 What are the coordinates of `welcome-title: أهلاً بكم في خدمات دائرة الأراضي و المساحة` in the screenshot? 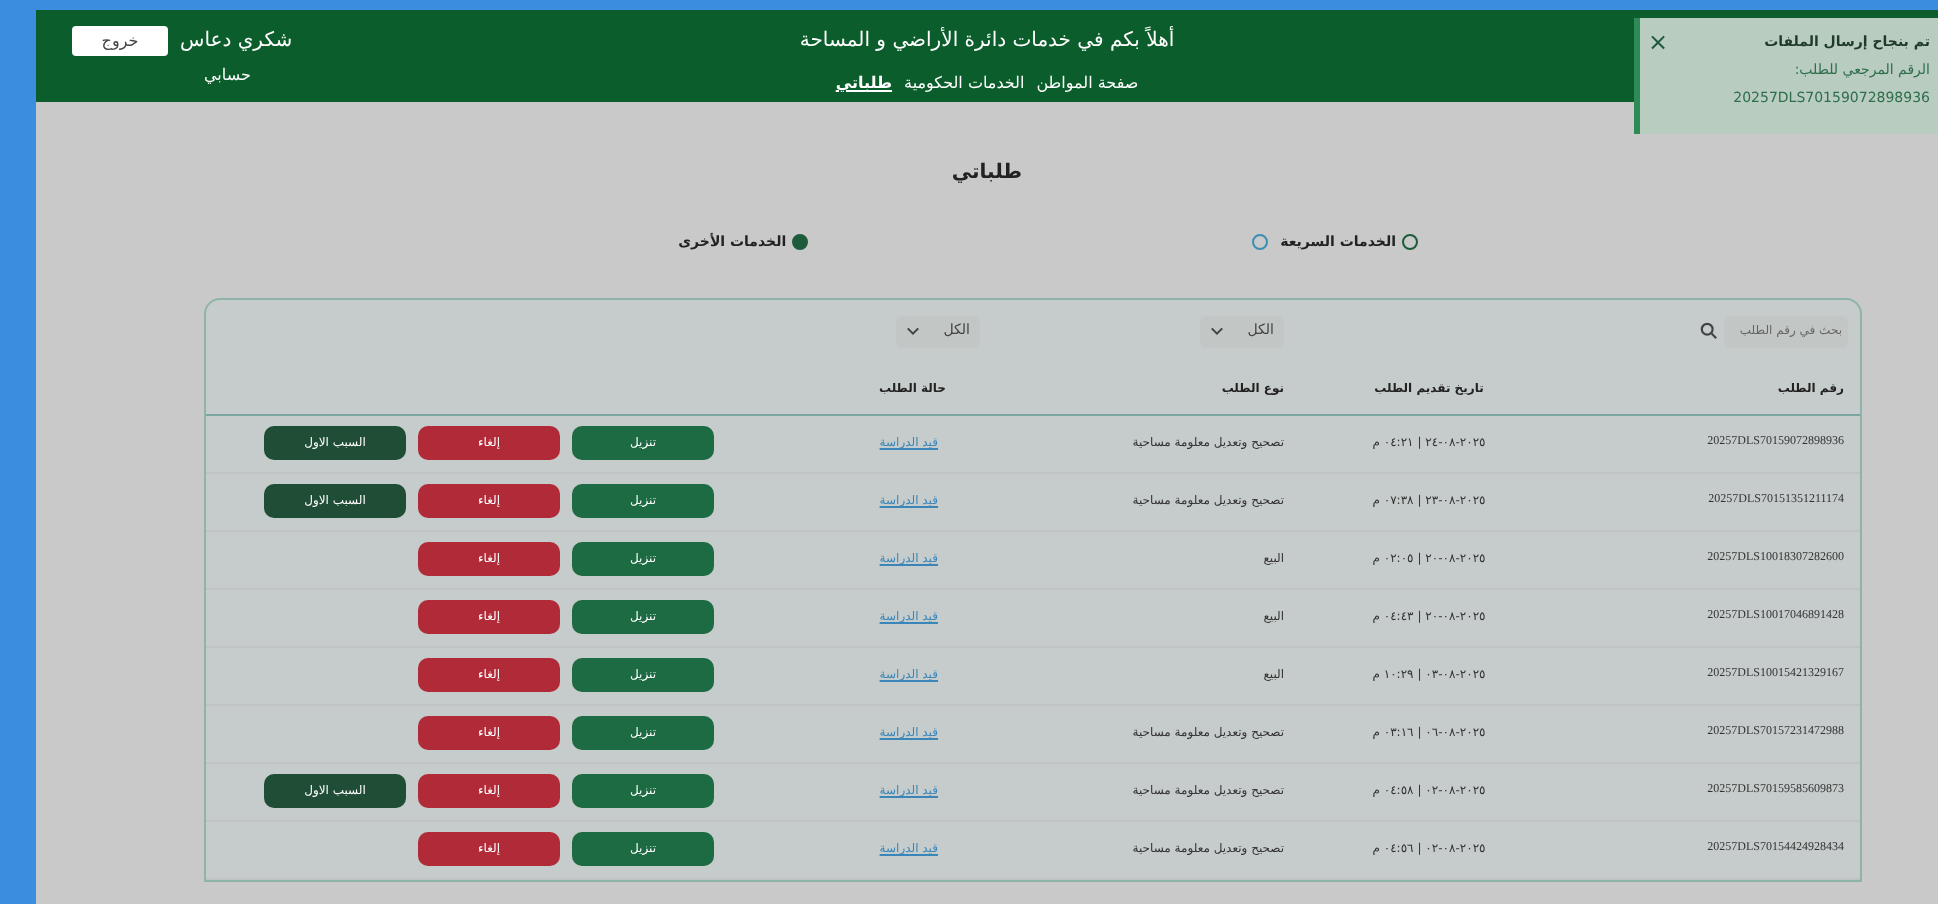 It's located at (987, 41).